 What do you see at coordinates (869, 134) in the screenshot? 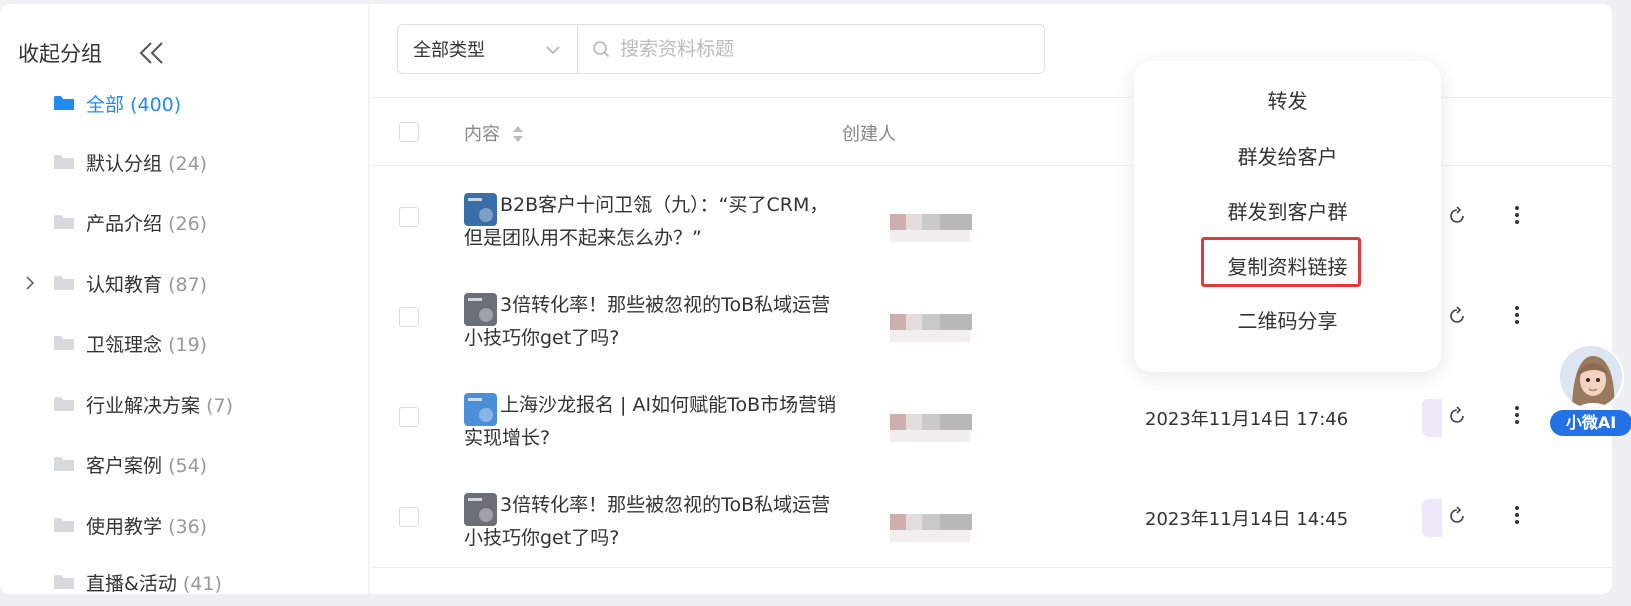
I see `creator-column-header: 创建人` at bounding box center [869, 134].